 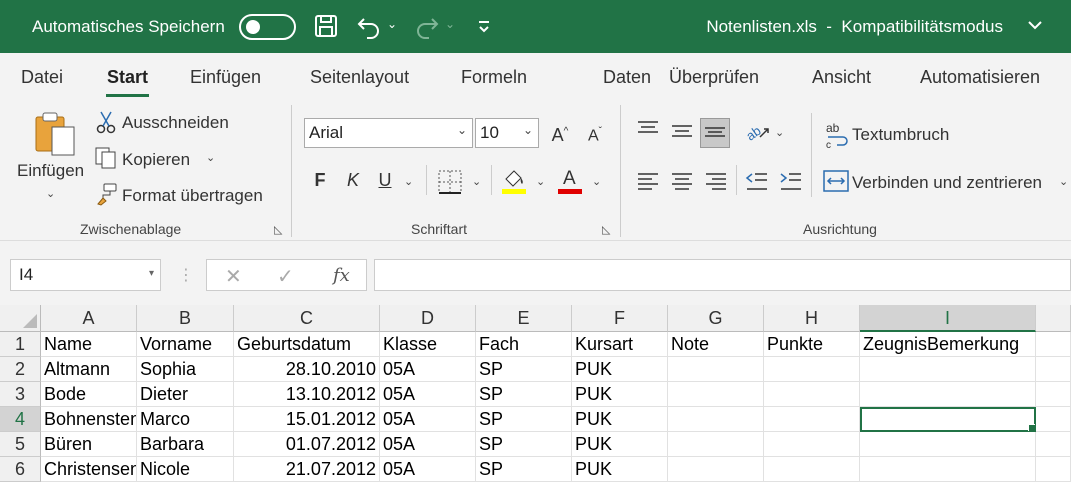 What do you see at coordinates (715, 133) in the screenshot?
I see `align-bottom-button` at bounding box center [715, 133].